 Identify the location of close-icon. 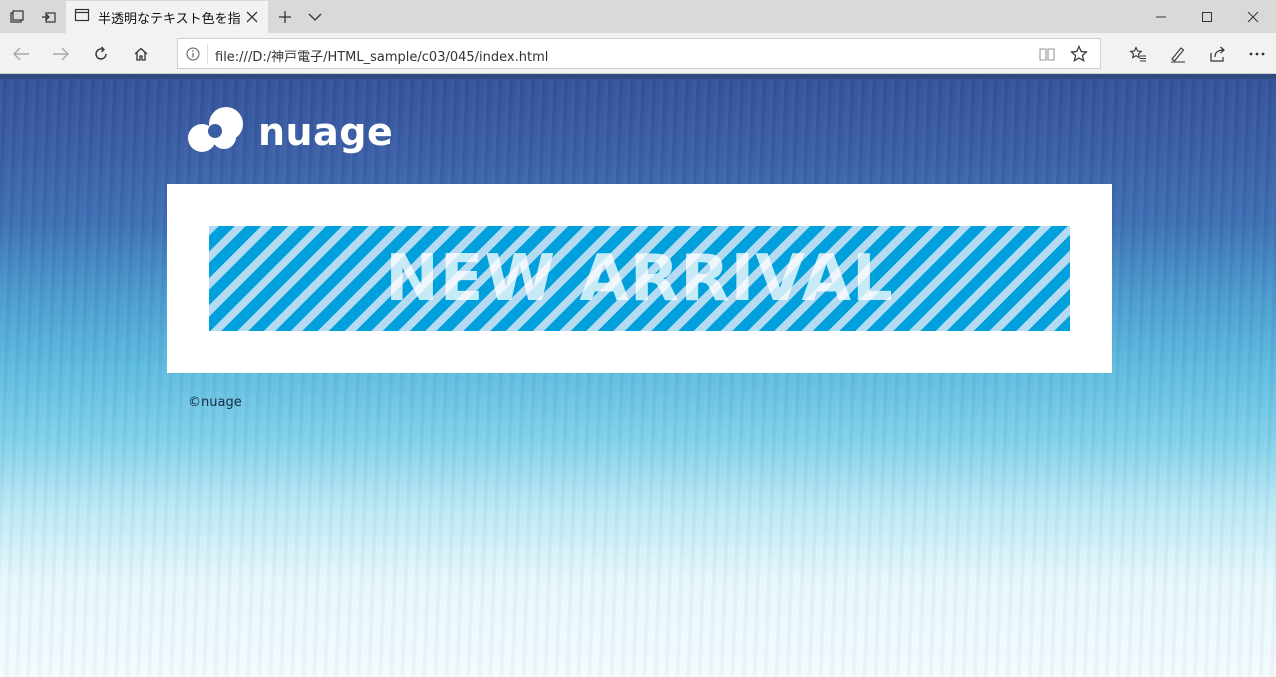
(252, 17).